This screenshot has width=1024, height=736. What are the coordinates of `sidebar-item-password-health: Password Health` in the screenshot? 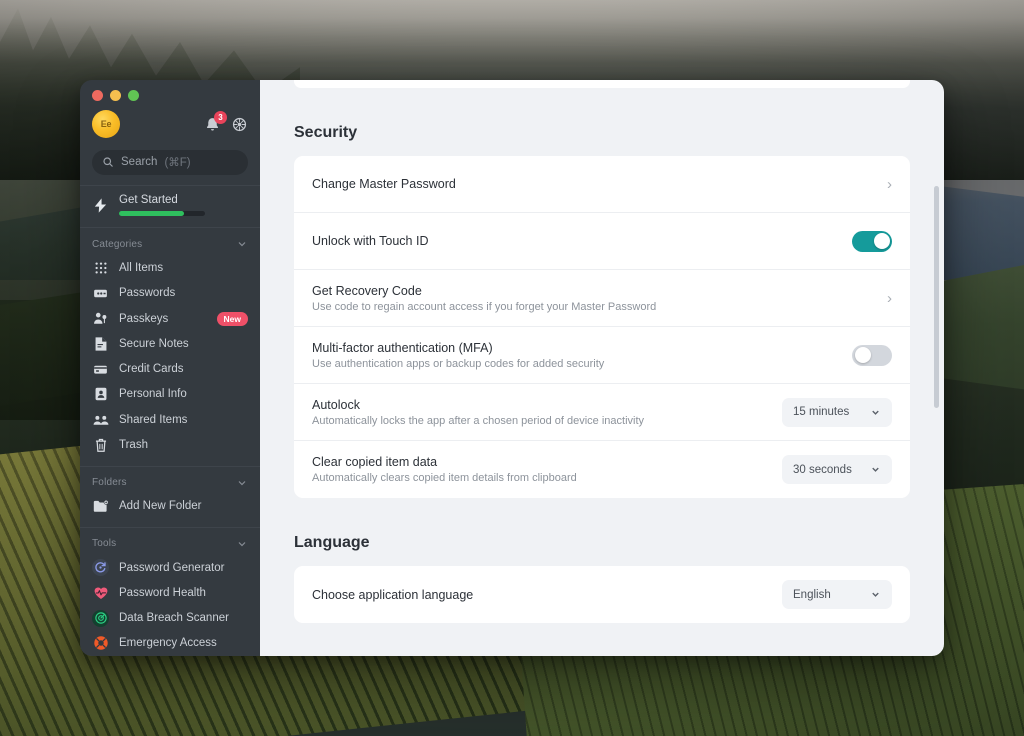 It's located at (170, 592).